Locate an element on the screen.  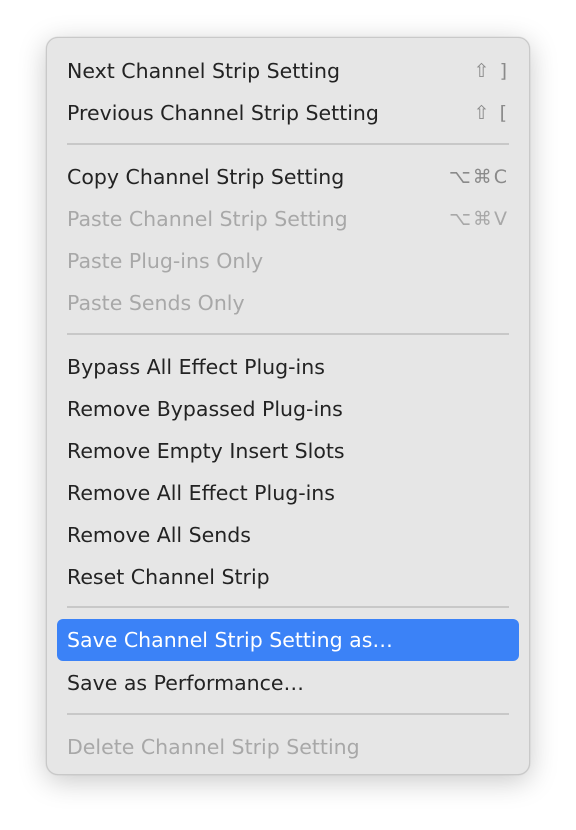
shortcut-label: ⌥⌘C is located at coordinates (478, 177).